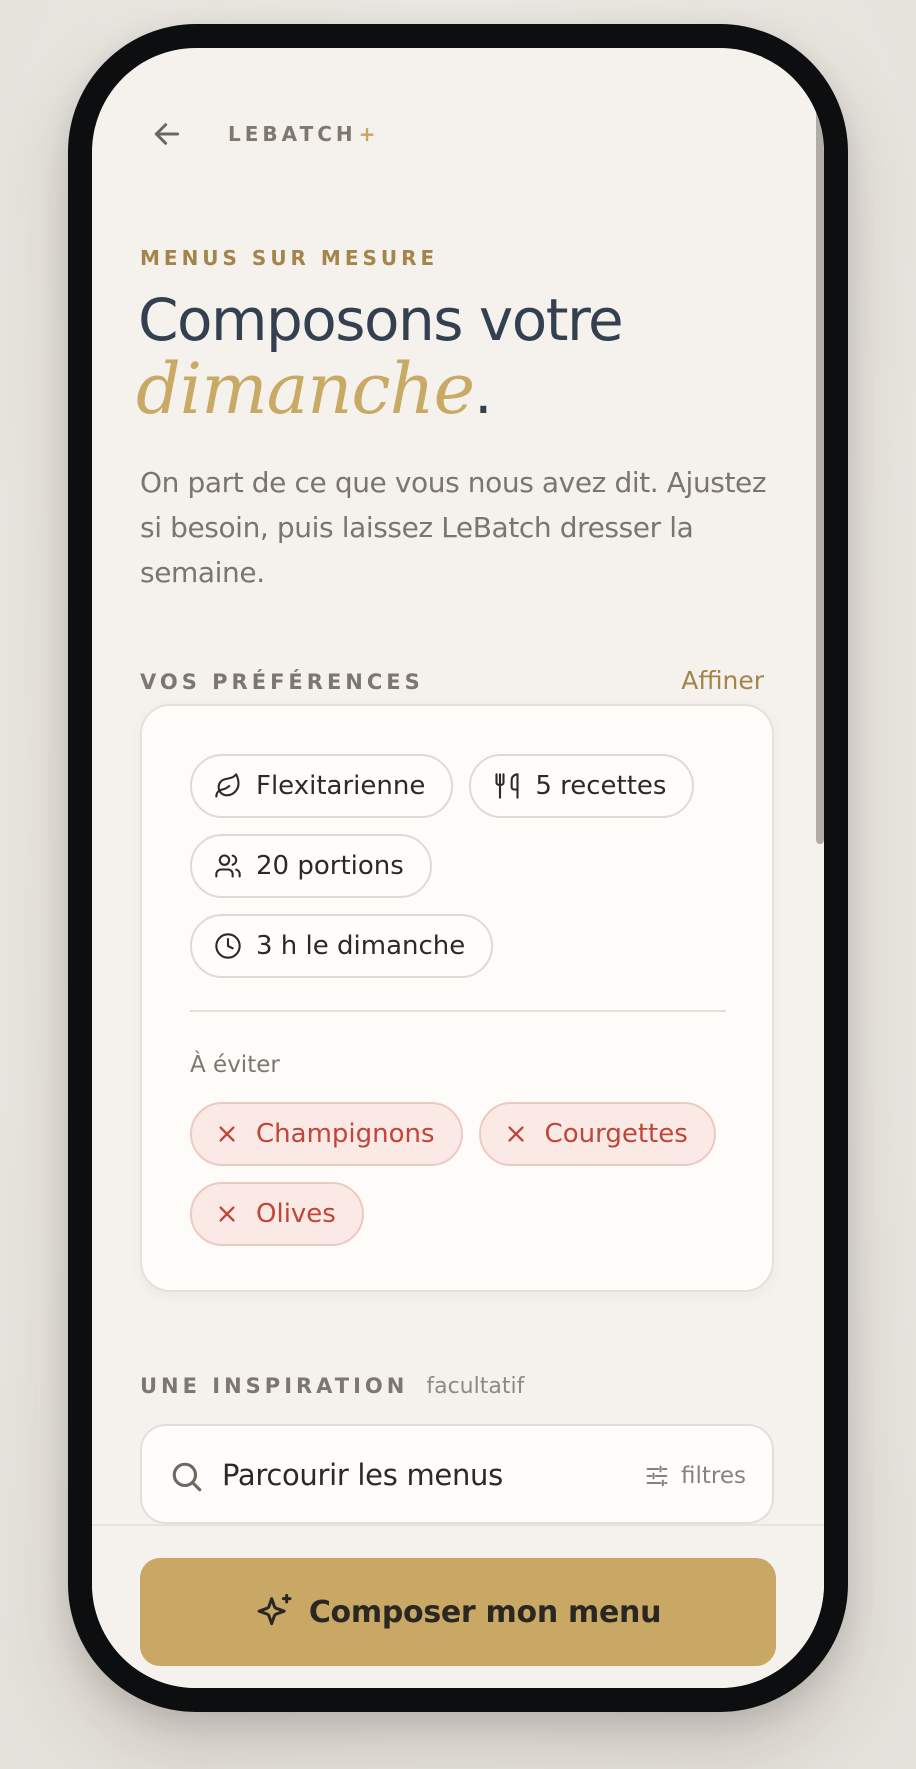  I want to click on compose-menu-label: Composer mon menu, so click(485, 1612).